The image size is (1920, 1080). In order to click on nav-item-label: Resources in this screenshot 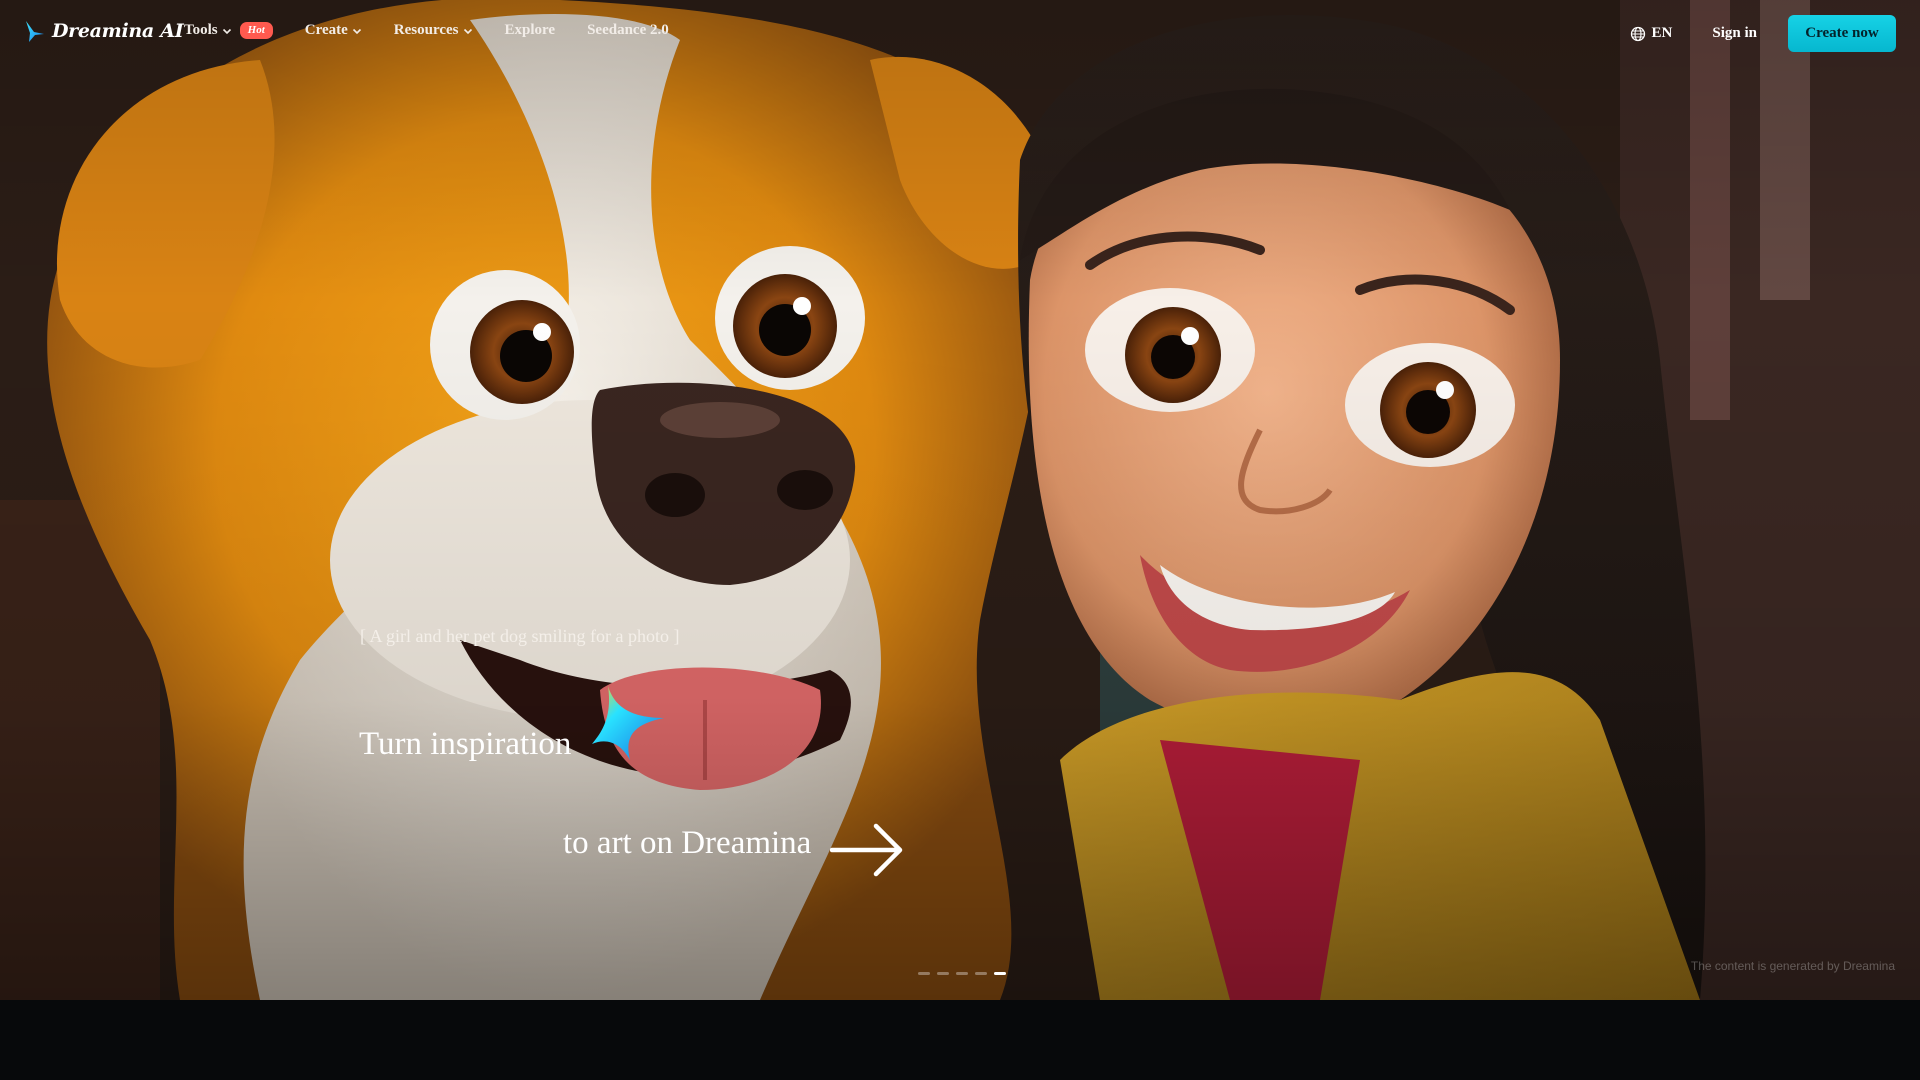, I will do `click(426, 30)`.